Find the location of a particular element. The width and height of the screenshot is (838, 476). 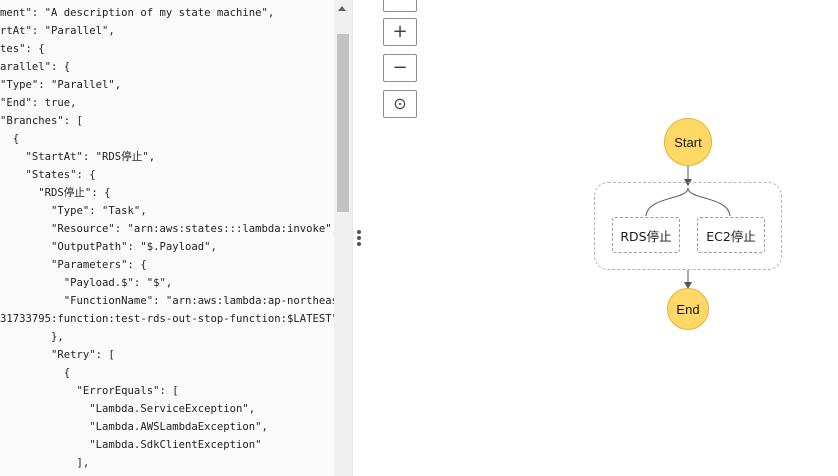

code-line: "Branches": [ is located at coordinates (41, 121).